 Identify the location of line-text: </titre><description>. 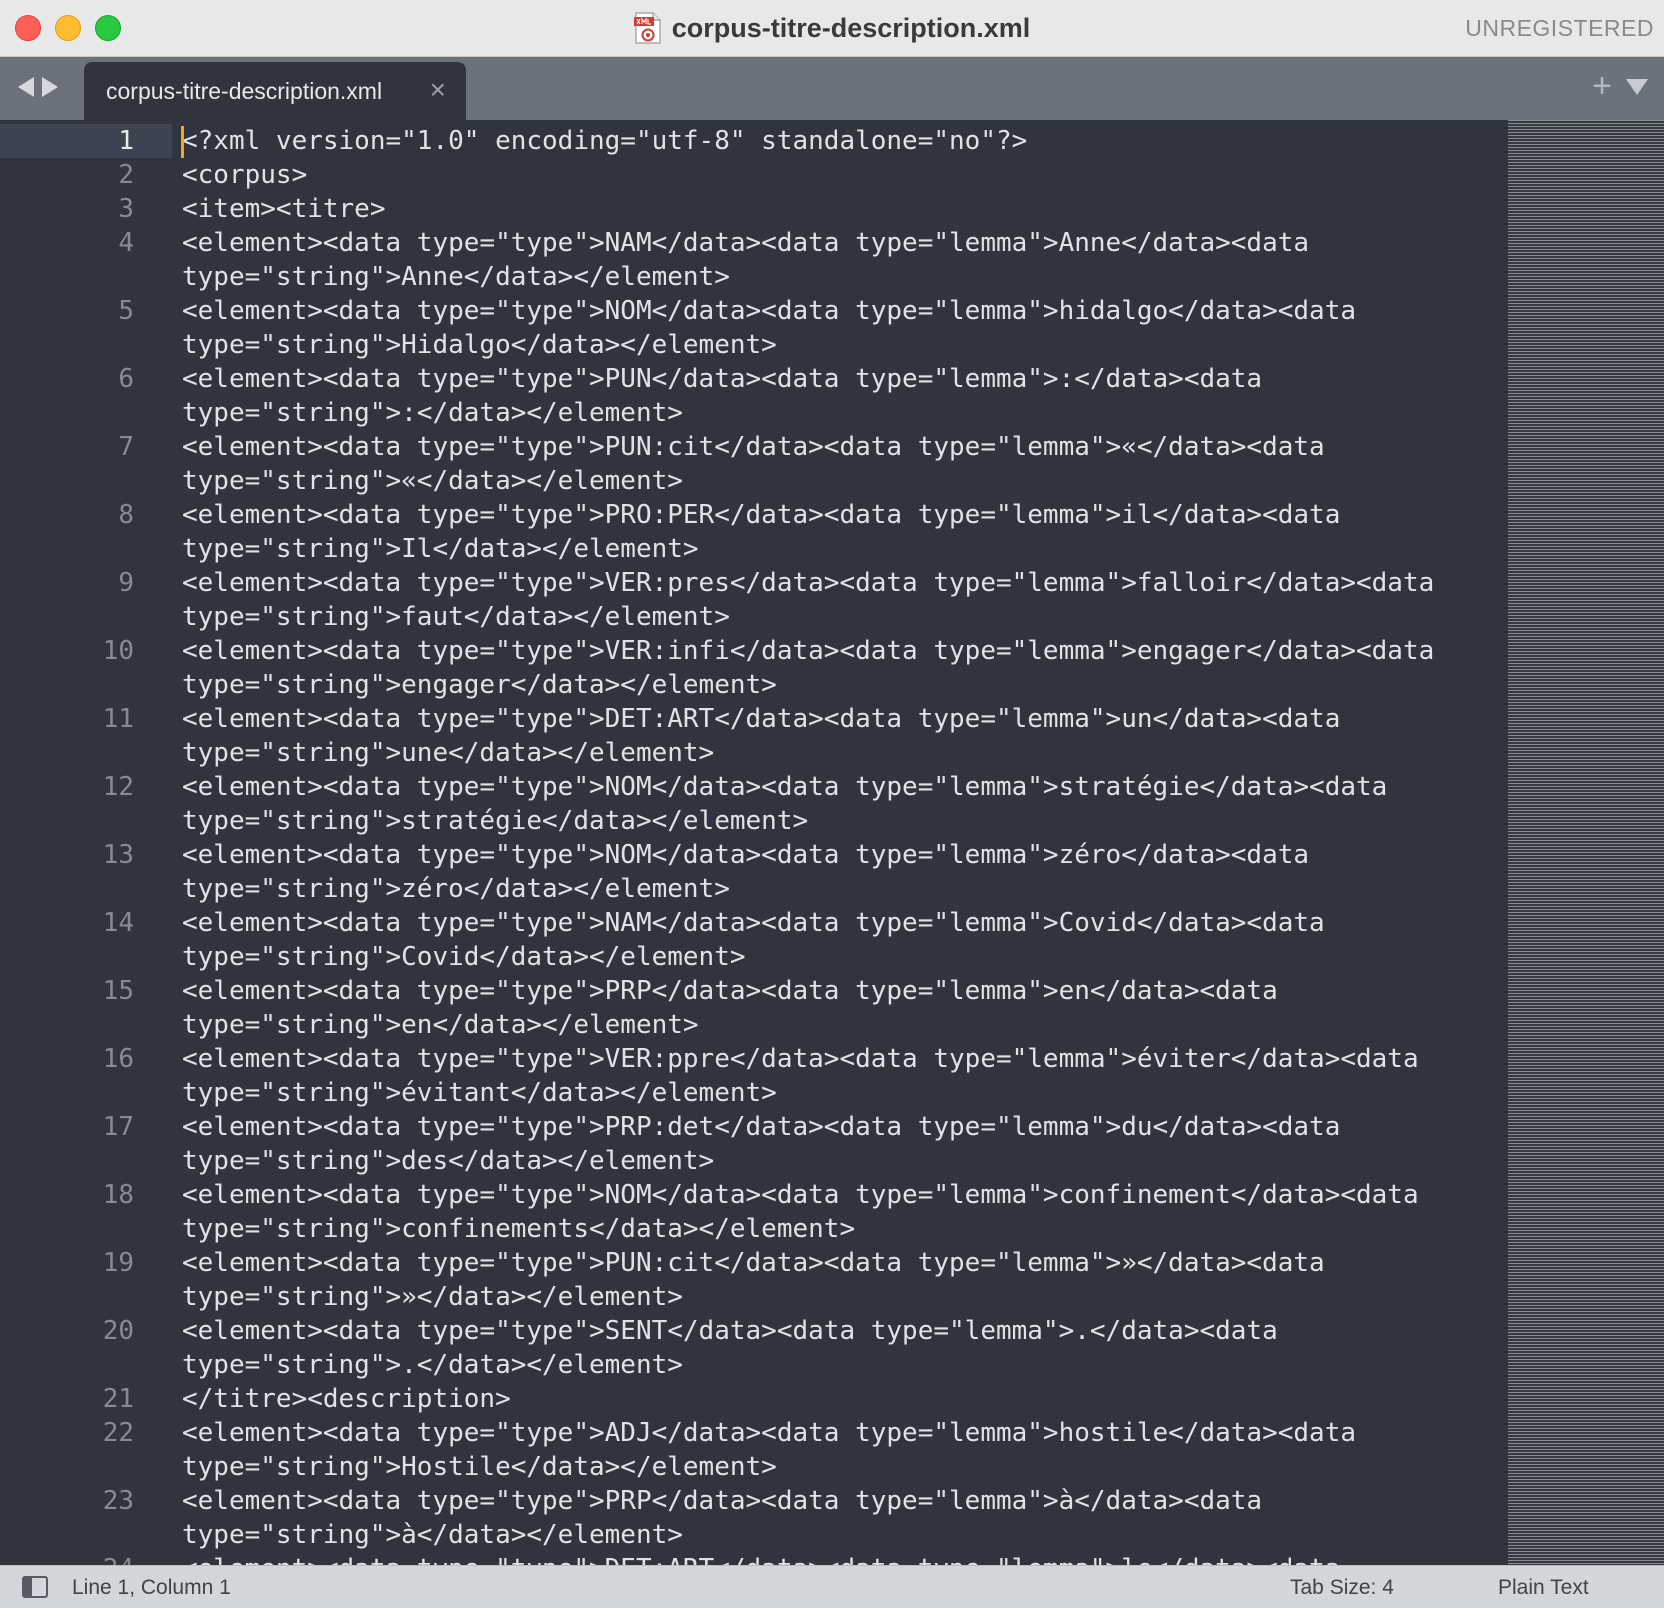
(827, 1399).